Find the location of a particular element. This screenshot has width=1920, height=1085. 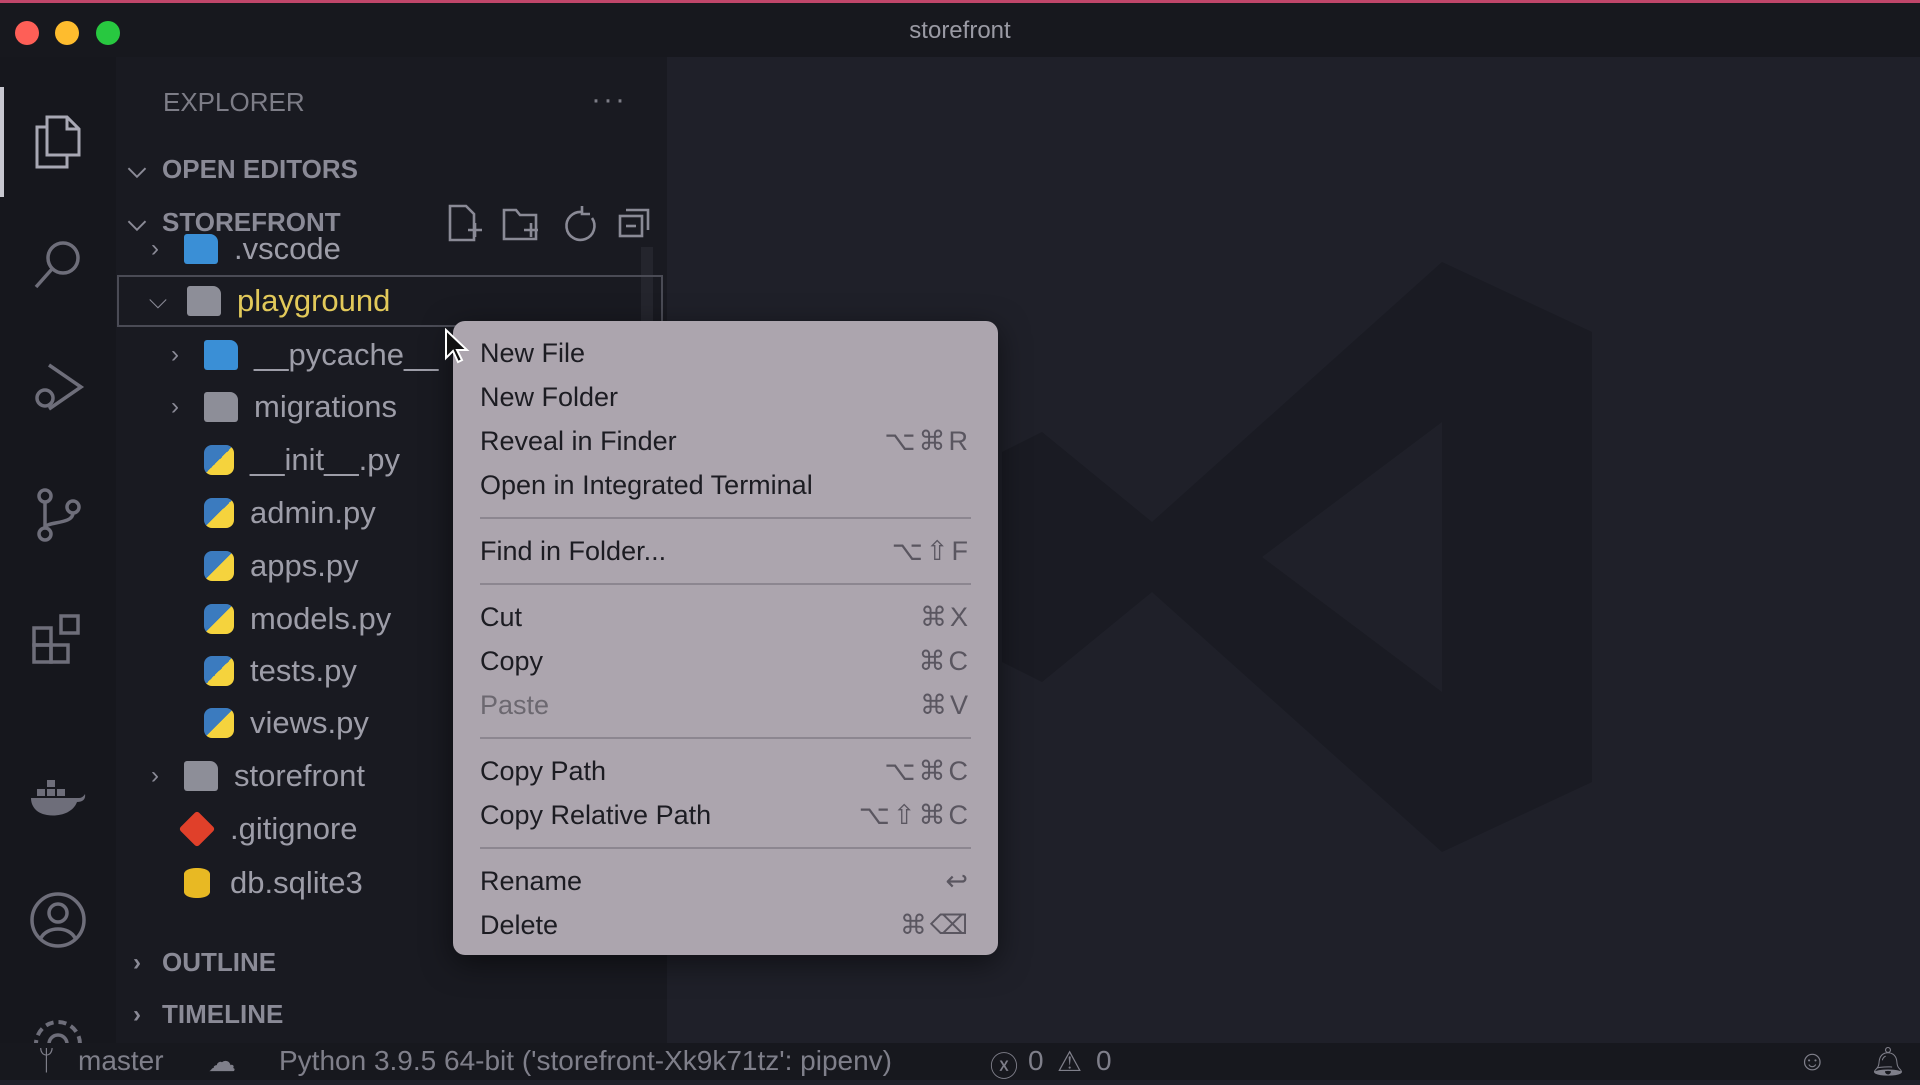

open-editors-label: OPEN EDITORS is located at coordinates (260, 169).